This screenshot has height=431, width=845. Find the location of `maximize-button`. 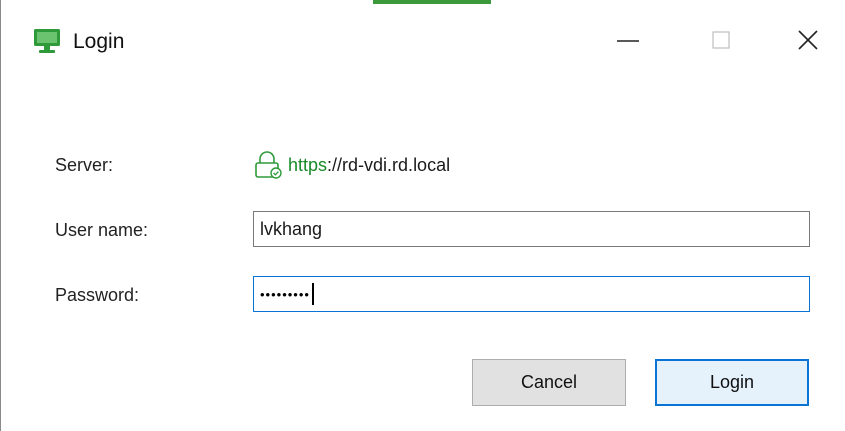

maximize-button is located at coordinates (721, 40).